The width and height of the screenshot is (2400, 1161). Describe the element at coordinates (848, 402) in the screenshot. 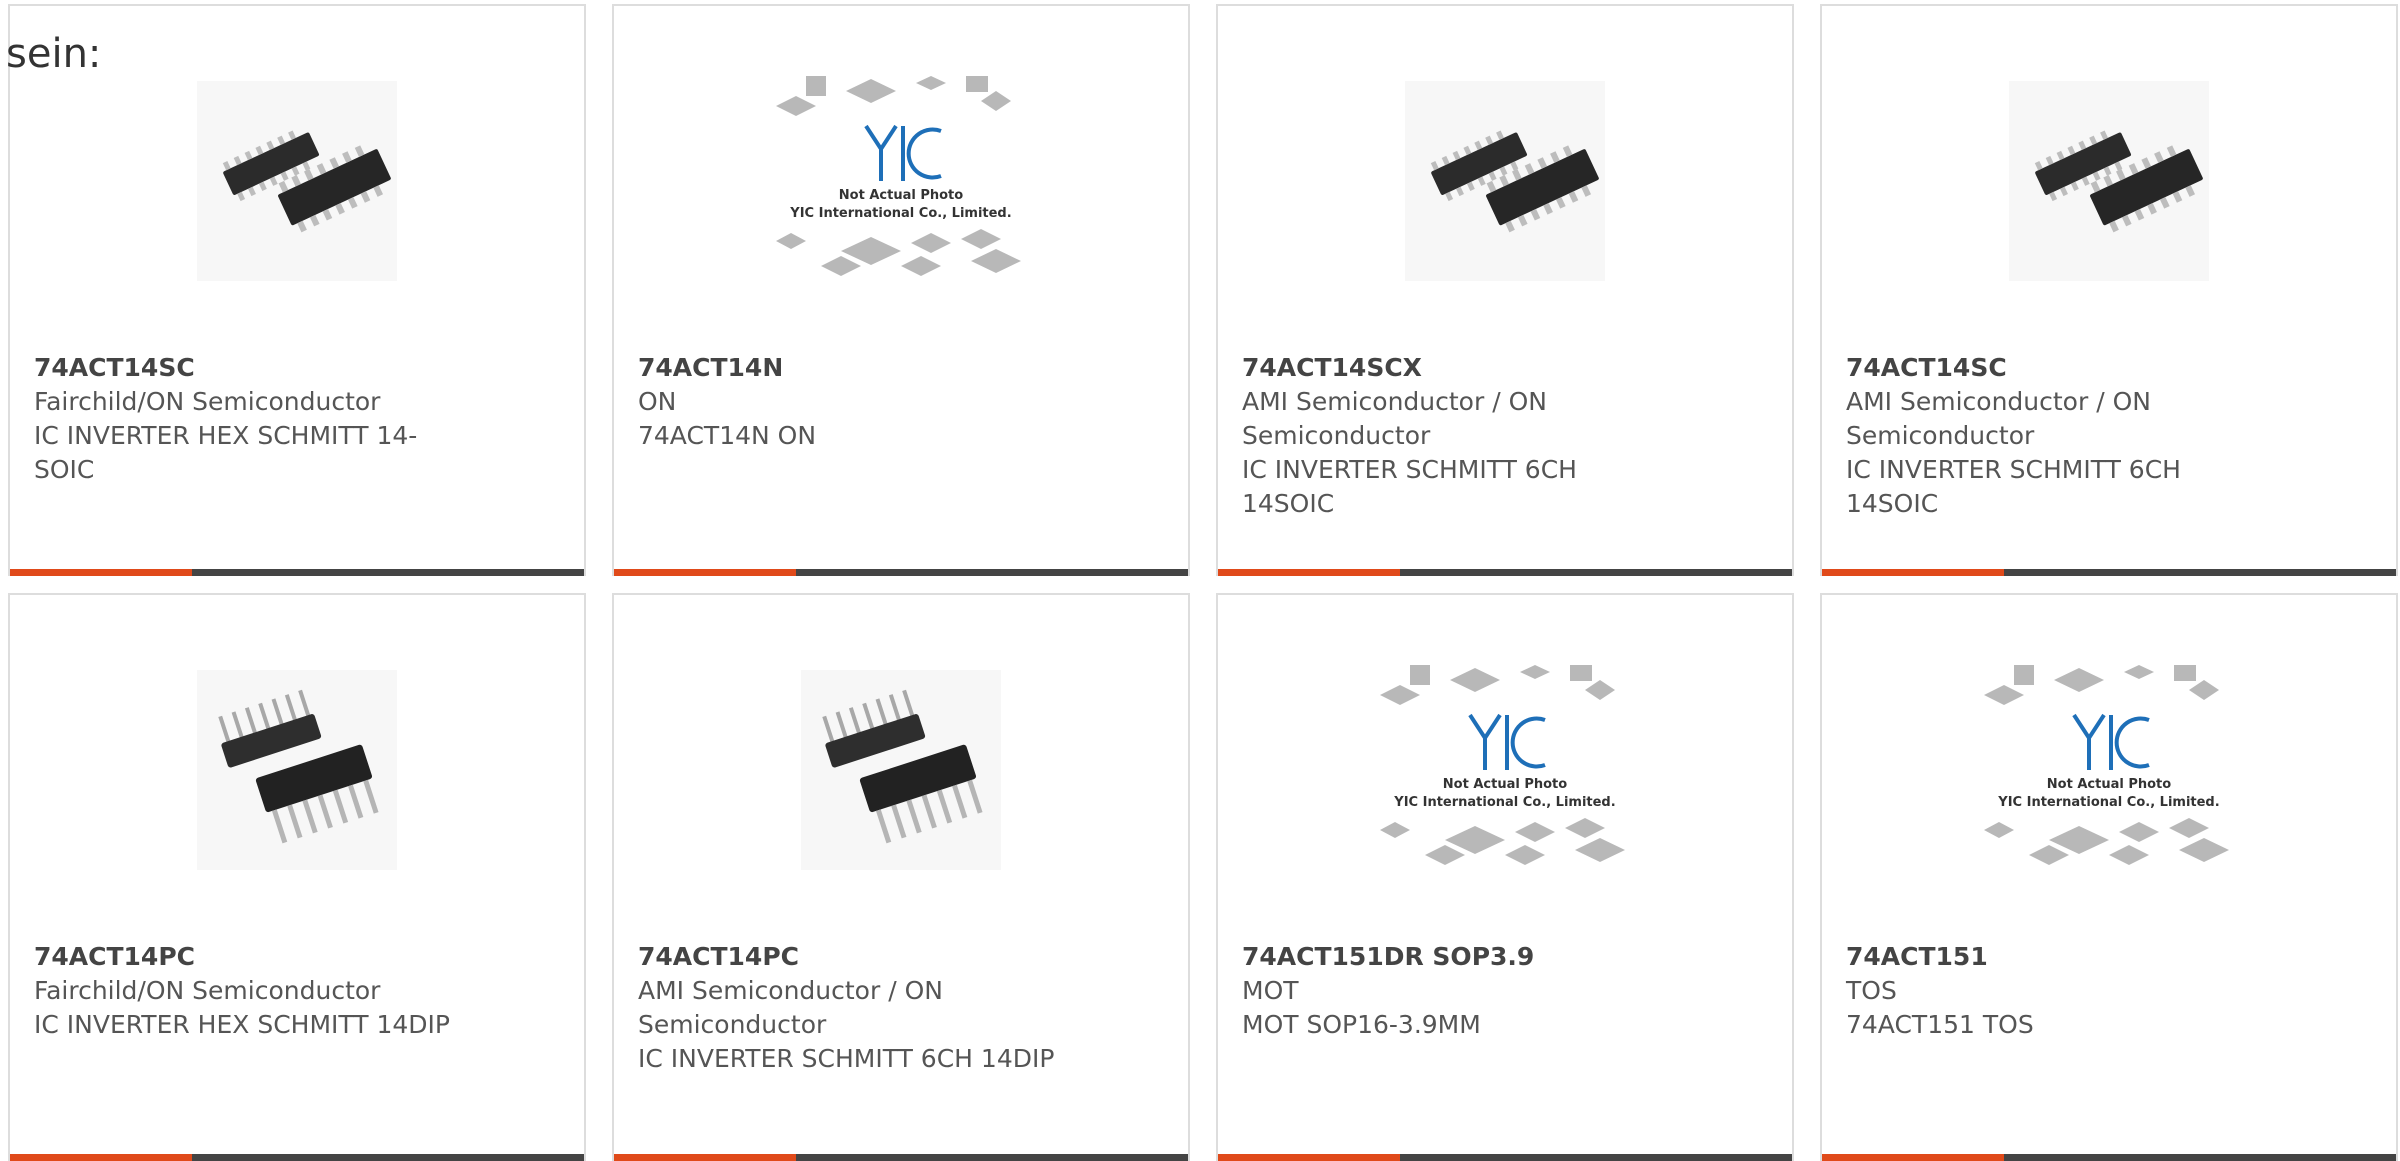

I see `product-info: 74ACT14N ON 74ACT14N ON` at that location.